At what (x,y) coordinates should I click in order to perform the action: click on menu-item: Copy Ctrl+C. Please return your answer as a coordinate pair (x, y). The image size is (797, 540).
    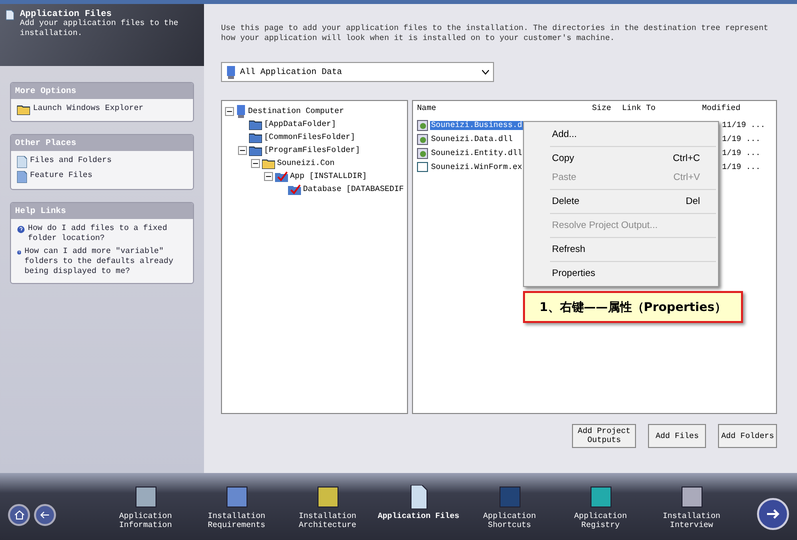
    Looking at the image, I should click on (621, 158).